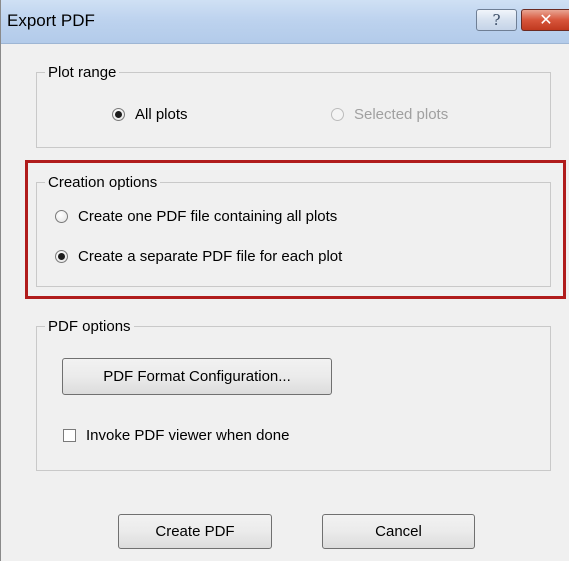 The width and height of the screenshot is (569, 561). I want to click on dialog-title: Export PDF, so click(51, 20).